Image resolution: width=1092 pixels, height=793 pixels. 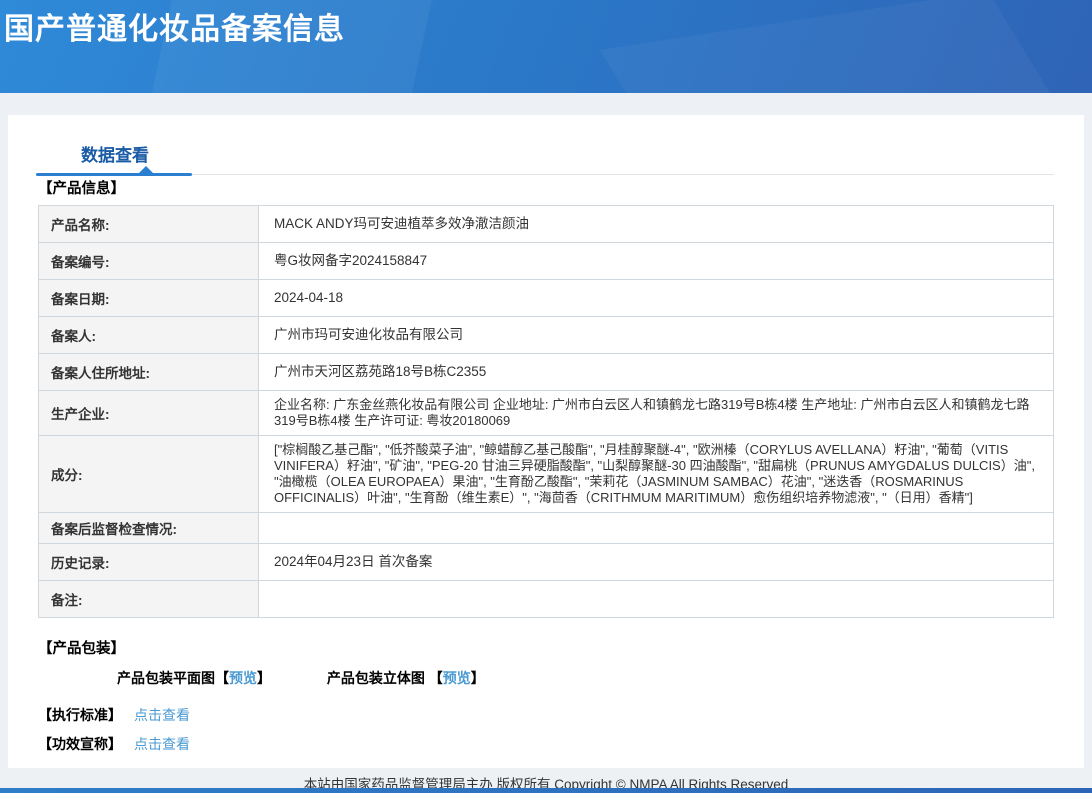 What do you see at coordinates (174, 29) in the screenshot?
I see `page-title: 国产普通化妆品备案信息` at bounding box center [174, 29].